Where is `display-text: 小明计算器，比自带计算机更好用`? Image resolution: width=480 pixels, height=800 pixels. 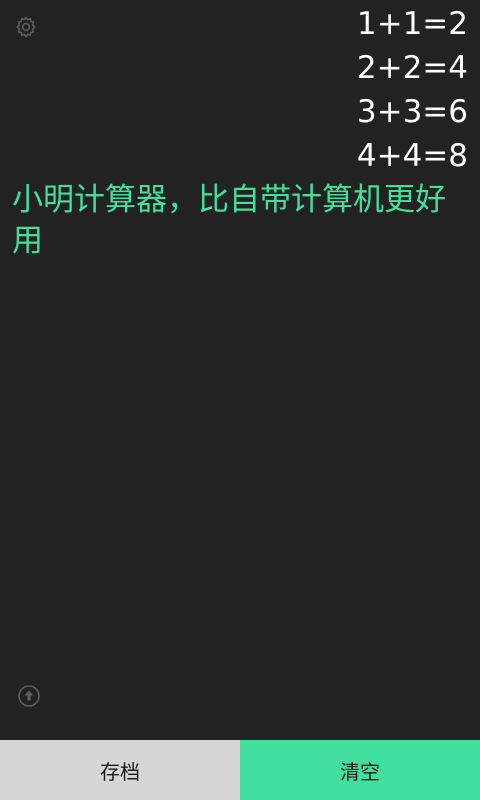
display-text: 小明计算器，比自带计算机更好用 is located at coordinates (229, 220).